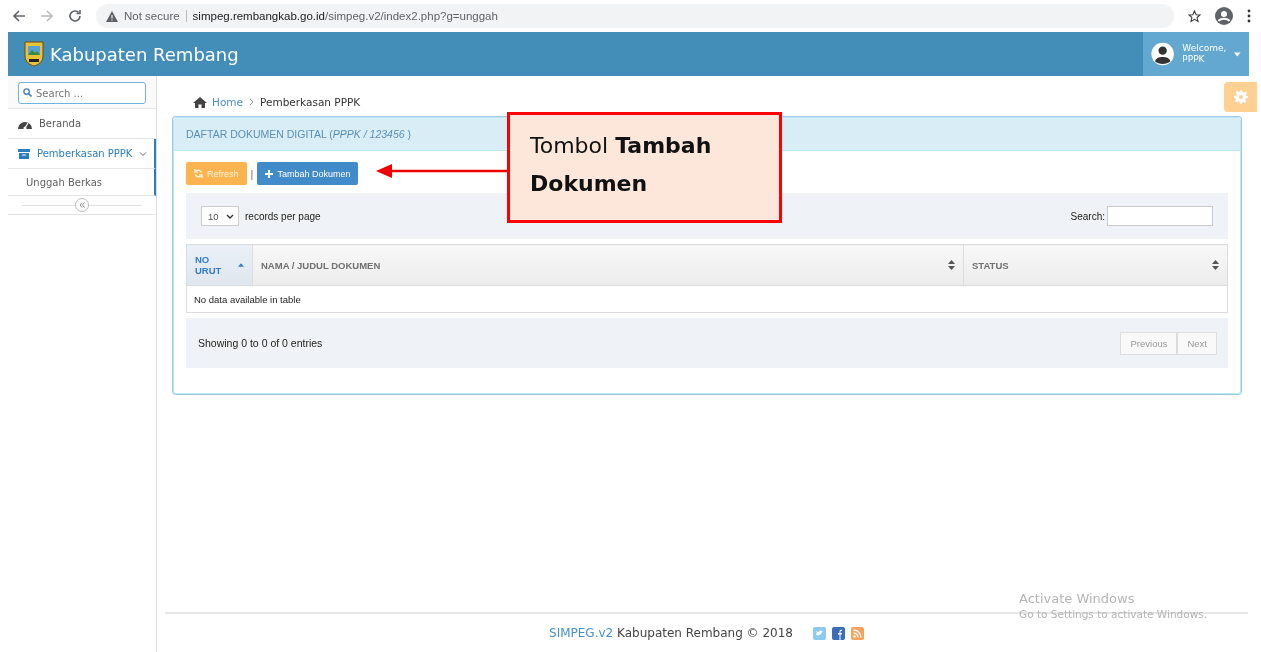  I want to click on column-header: NAMA / JUDUL DOKUMEN, so click(608, 265).